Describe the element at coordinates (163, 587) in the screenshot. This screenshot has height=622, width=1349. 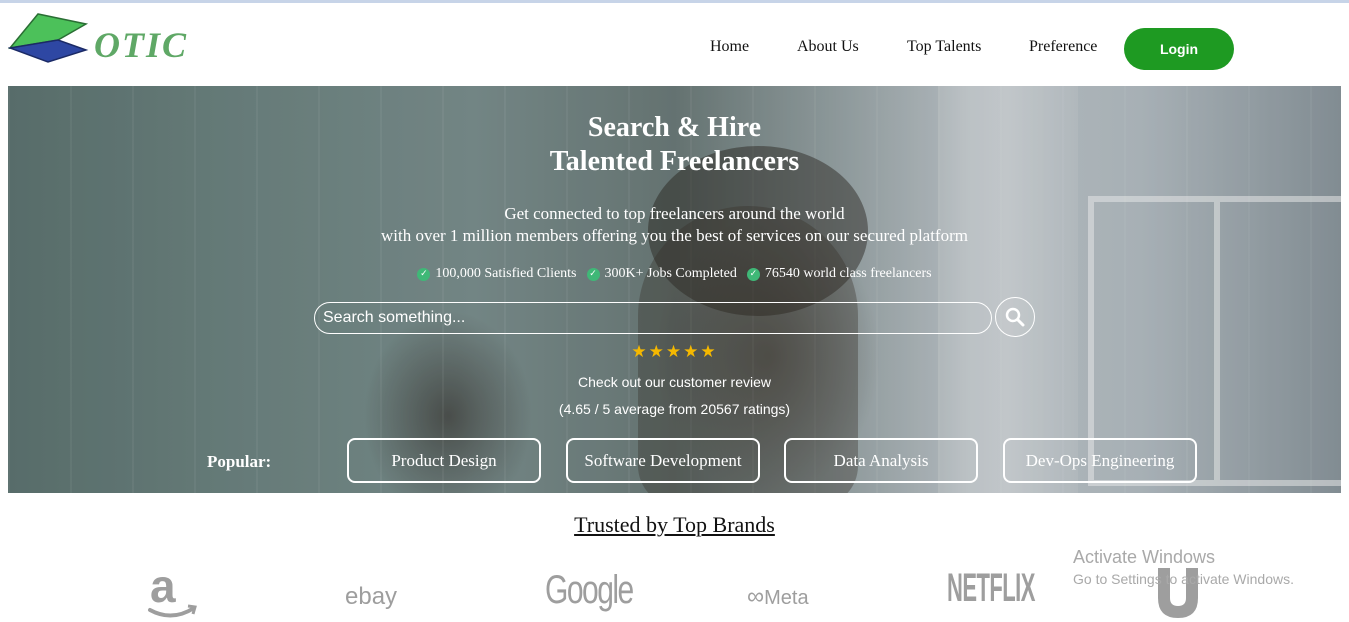
I see `svg-text: a` at that location.